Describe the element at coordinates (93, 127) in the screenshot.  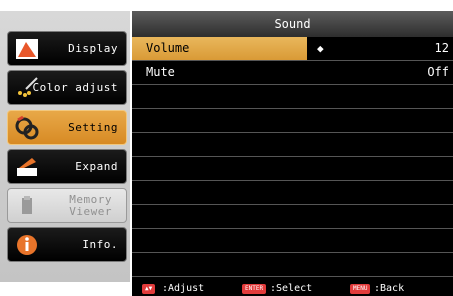
I see `sidebar-item-label: Setting` at that location.